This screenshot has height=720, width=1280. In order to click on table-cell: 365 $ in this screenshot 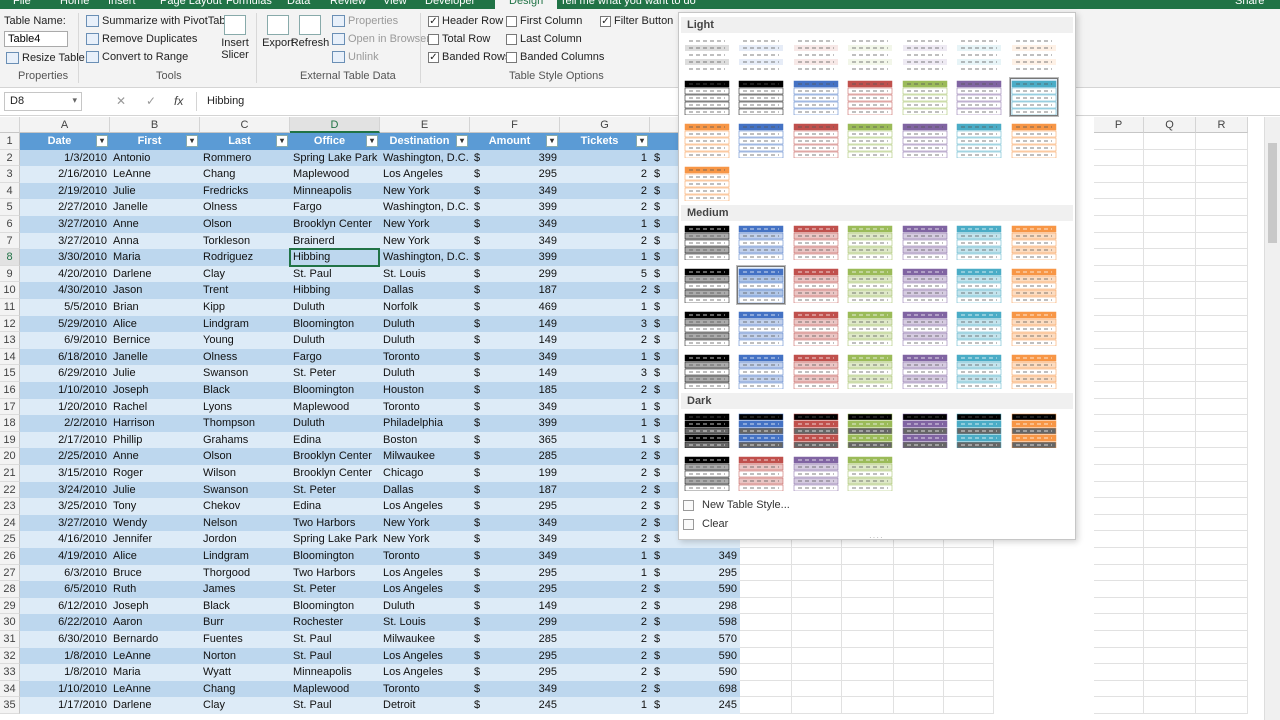, I will do `click(515, 440)`.